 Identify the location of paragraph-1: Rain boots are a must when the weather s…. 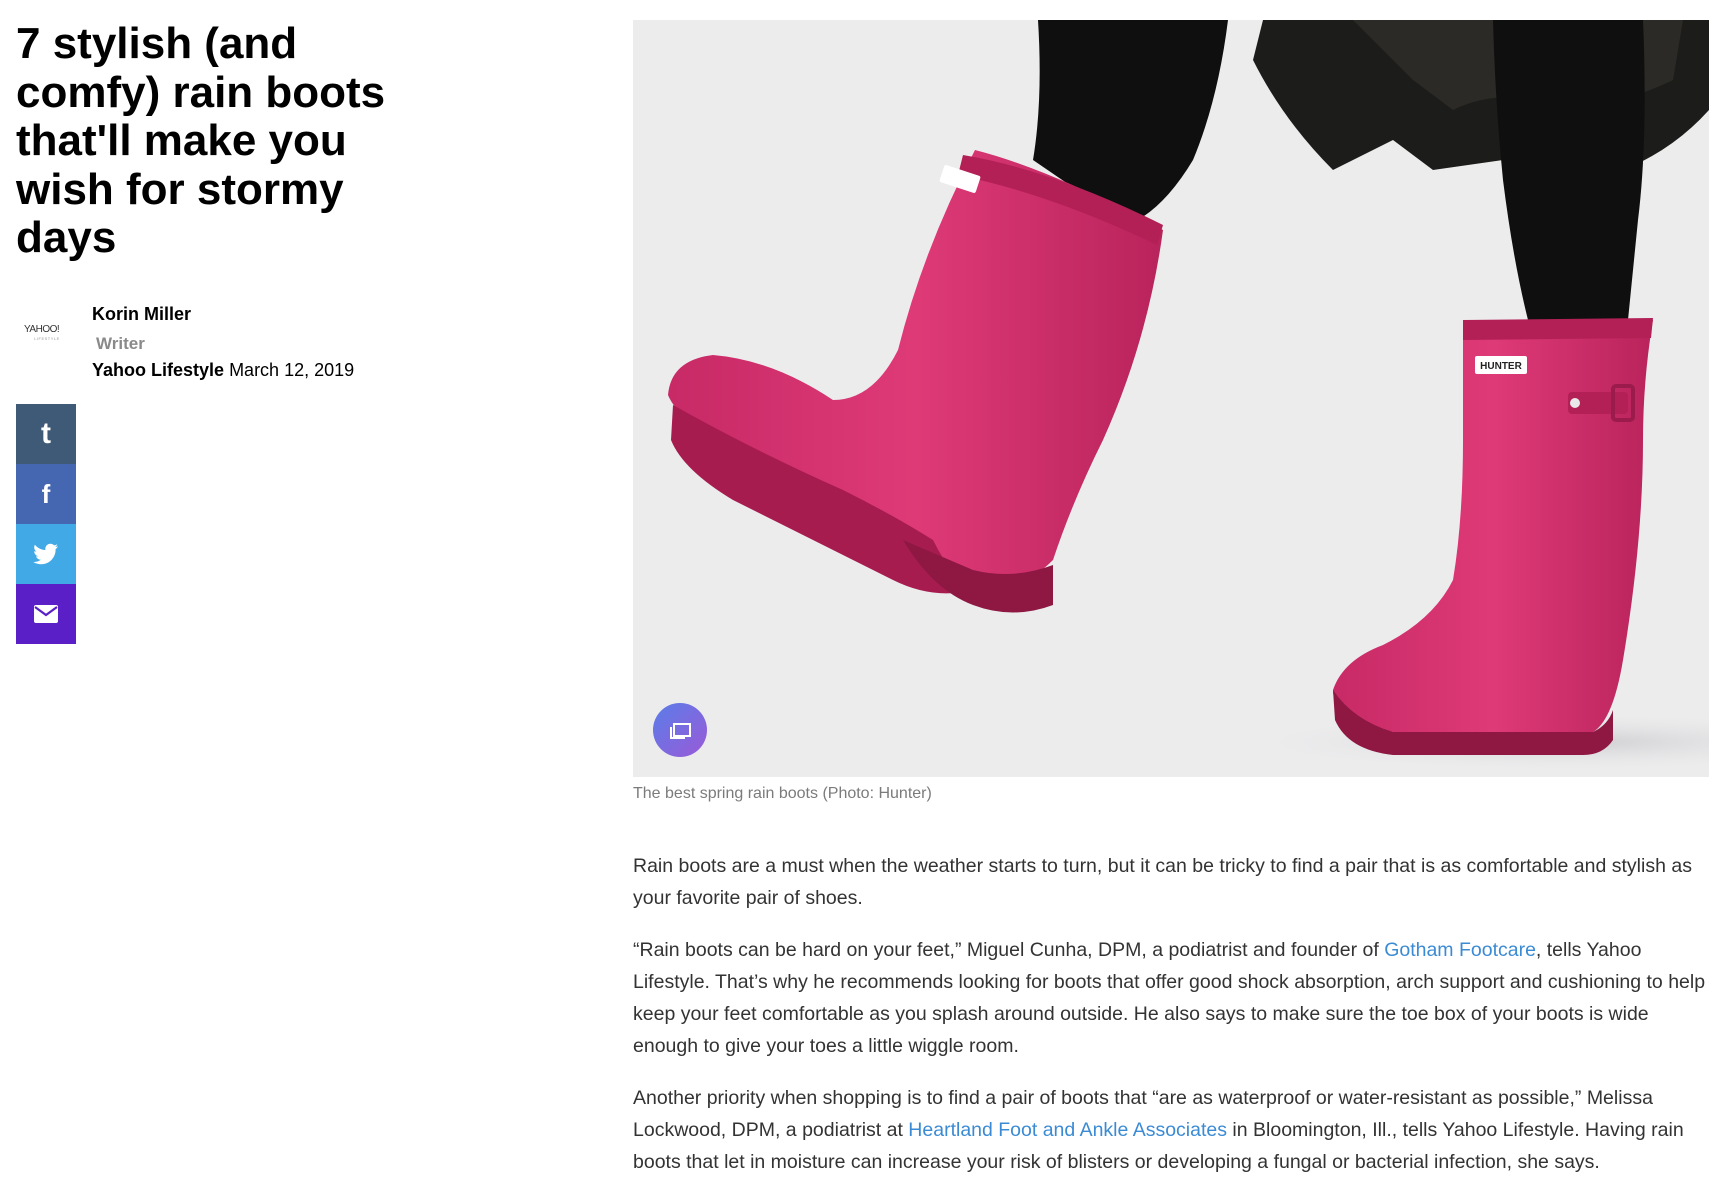
(1162, 882).